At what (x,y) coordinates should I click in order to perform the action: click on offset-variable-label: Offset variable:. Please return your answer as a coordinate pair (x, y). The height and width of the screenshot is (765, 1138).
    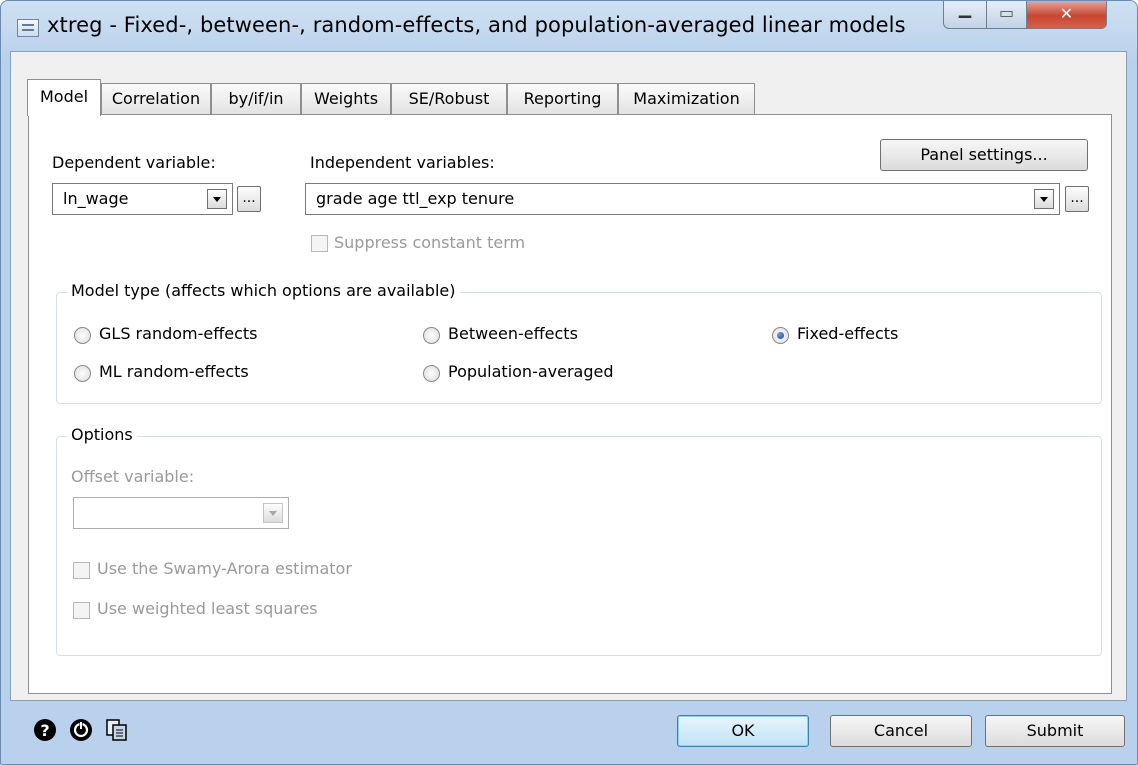
    Looking at the image, I should click on (133, 476).